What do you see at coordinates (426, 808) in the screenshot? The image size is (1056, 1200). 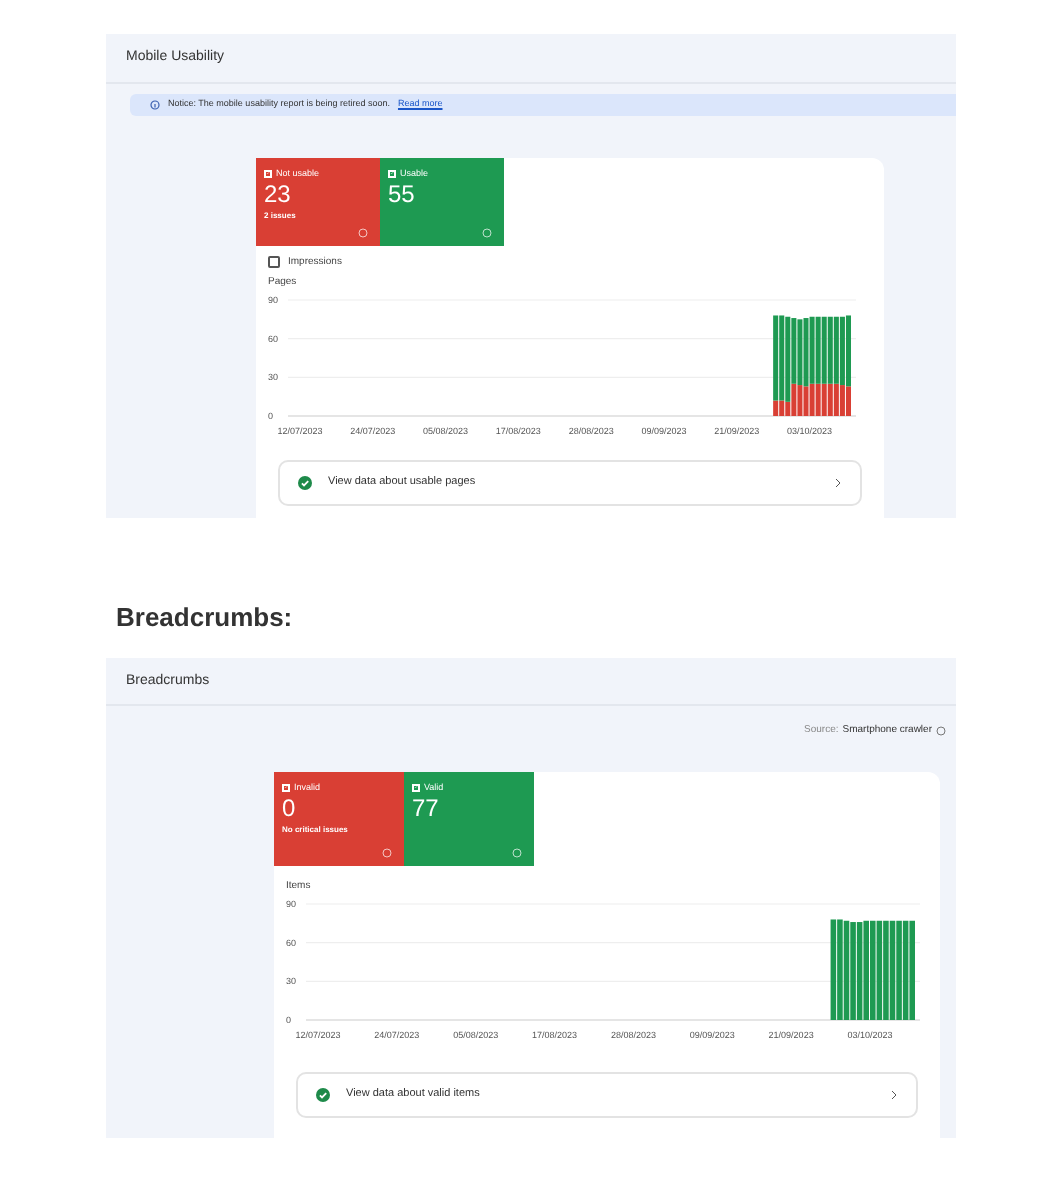 I see `tile-value: 77` at bounding box center [426, 808].